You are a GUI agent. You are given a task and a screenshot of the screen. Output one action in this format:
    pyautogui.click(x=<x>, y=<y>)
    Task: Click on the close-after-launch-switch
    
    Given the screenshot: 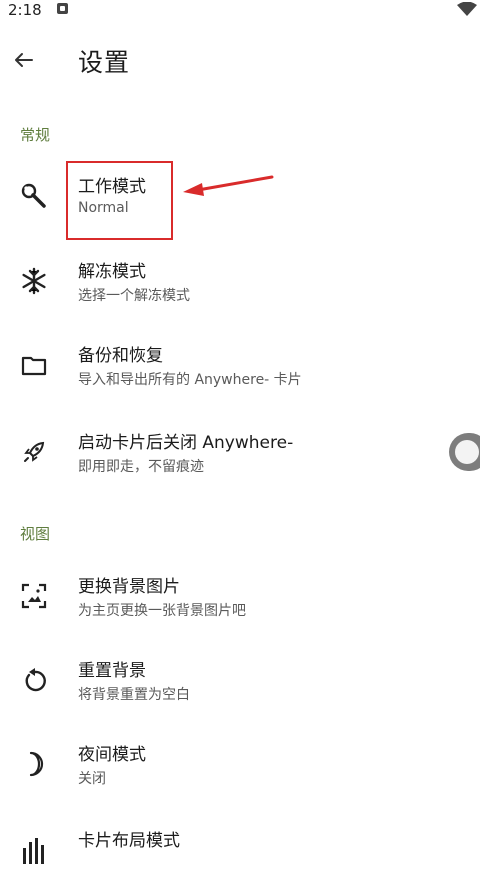 What is the action you would take?
    pyautogui.click(x=464, y=452)
    